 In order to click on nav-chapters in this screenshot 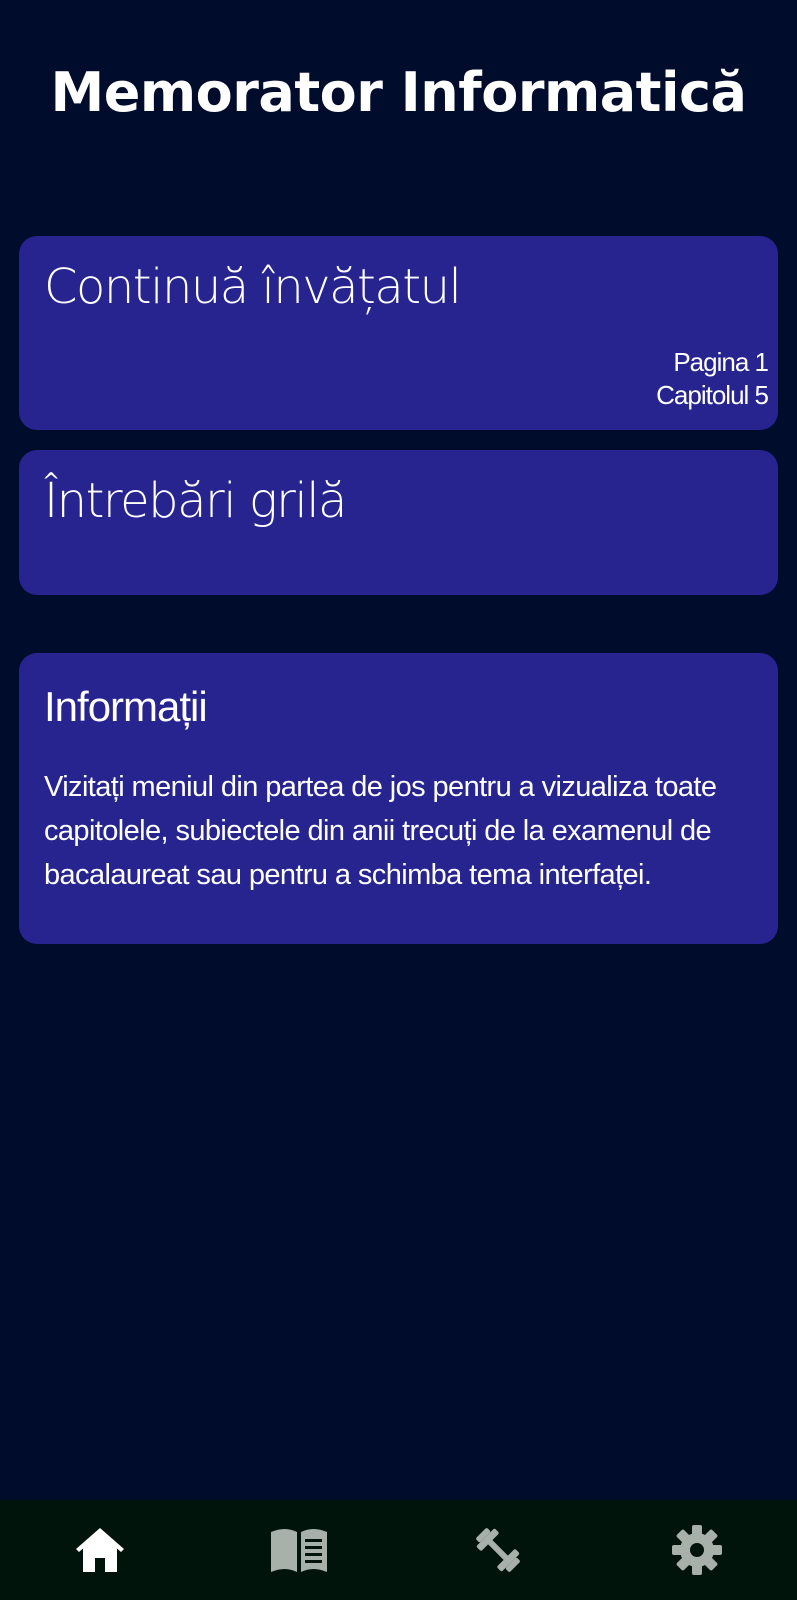, I will do `click(299, 1550)`.